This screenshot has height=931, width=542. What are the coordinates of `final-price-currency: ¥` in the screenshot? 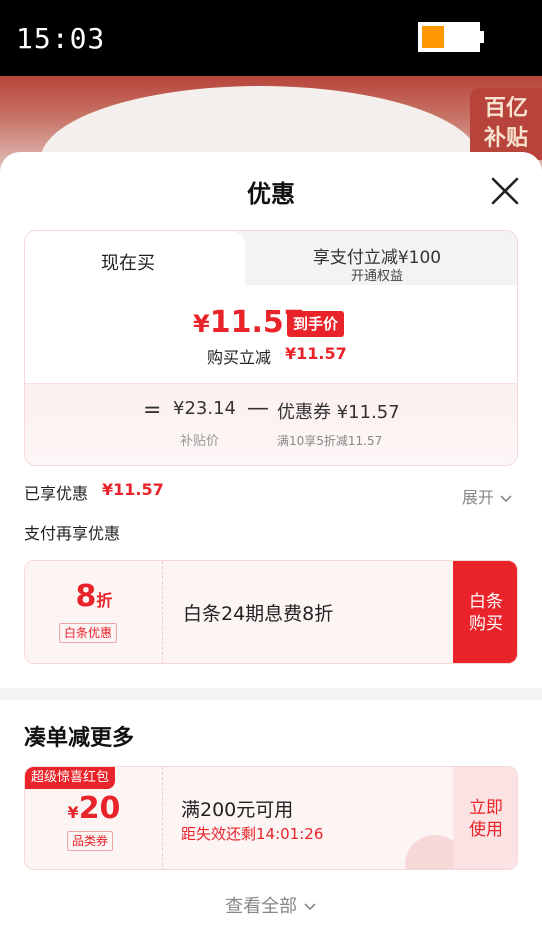 It's located at (201, 324).